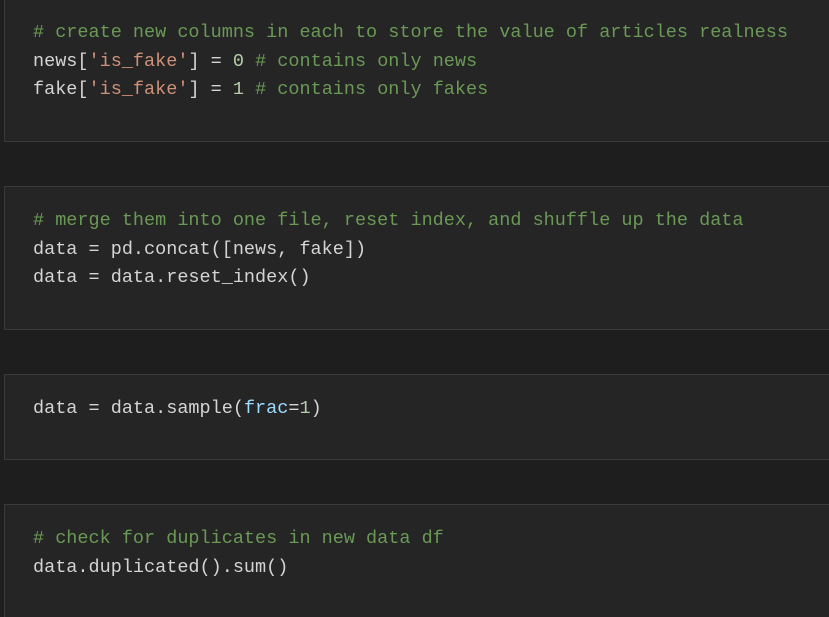 The width and height of the screenshot is (829, 617). I want to click on code-editor: data = data.sample(frac=1), so click(177, 409).